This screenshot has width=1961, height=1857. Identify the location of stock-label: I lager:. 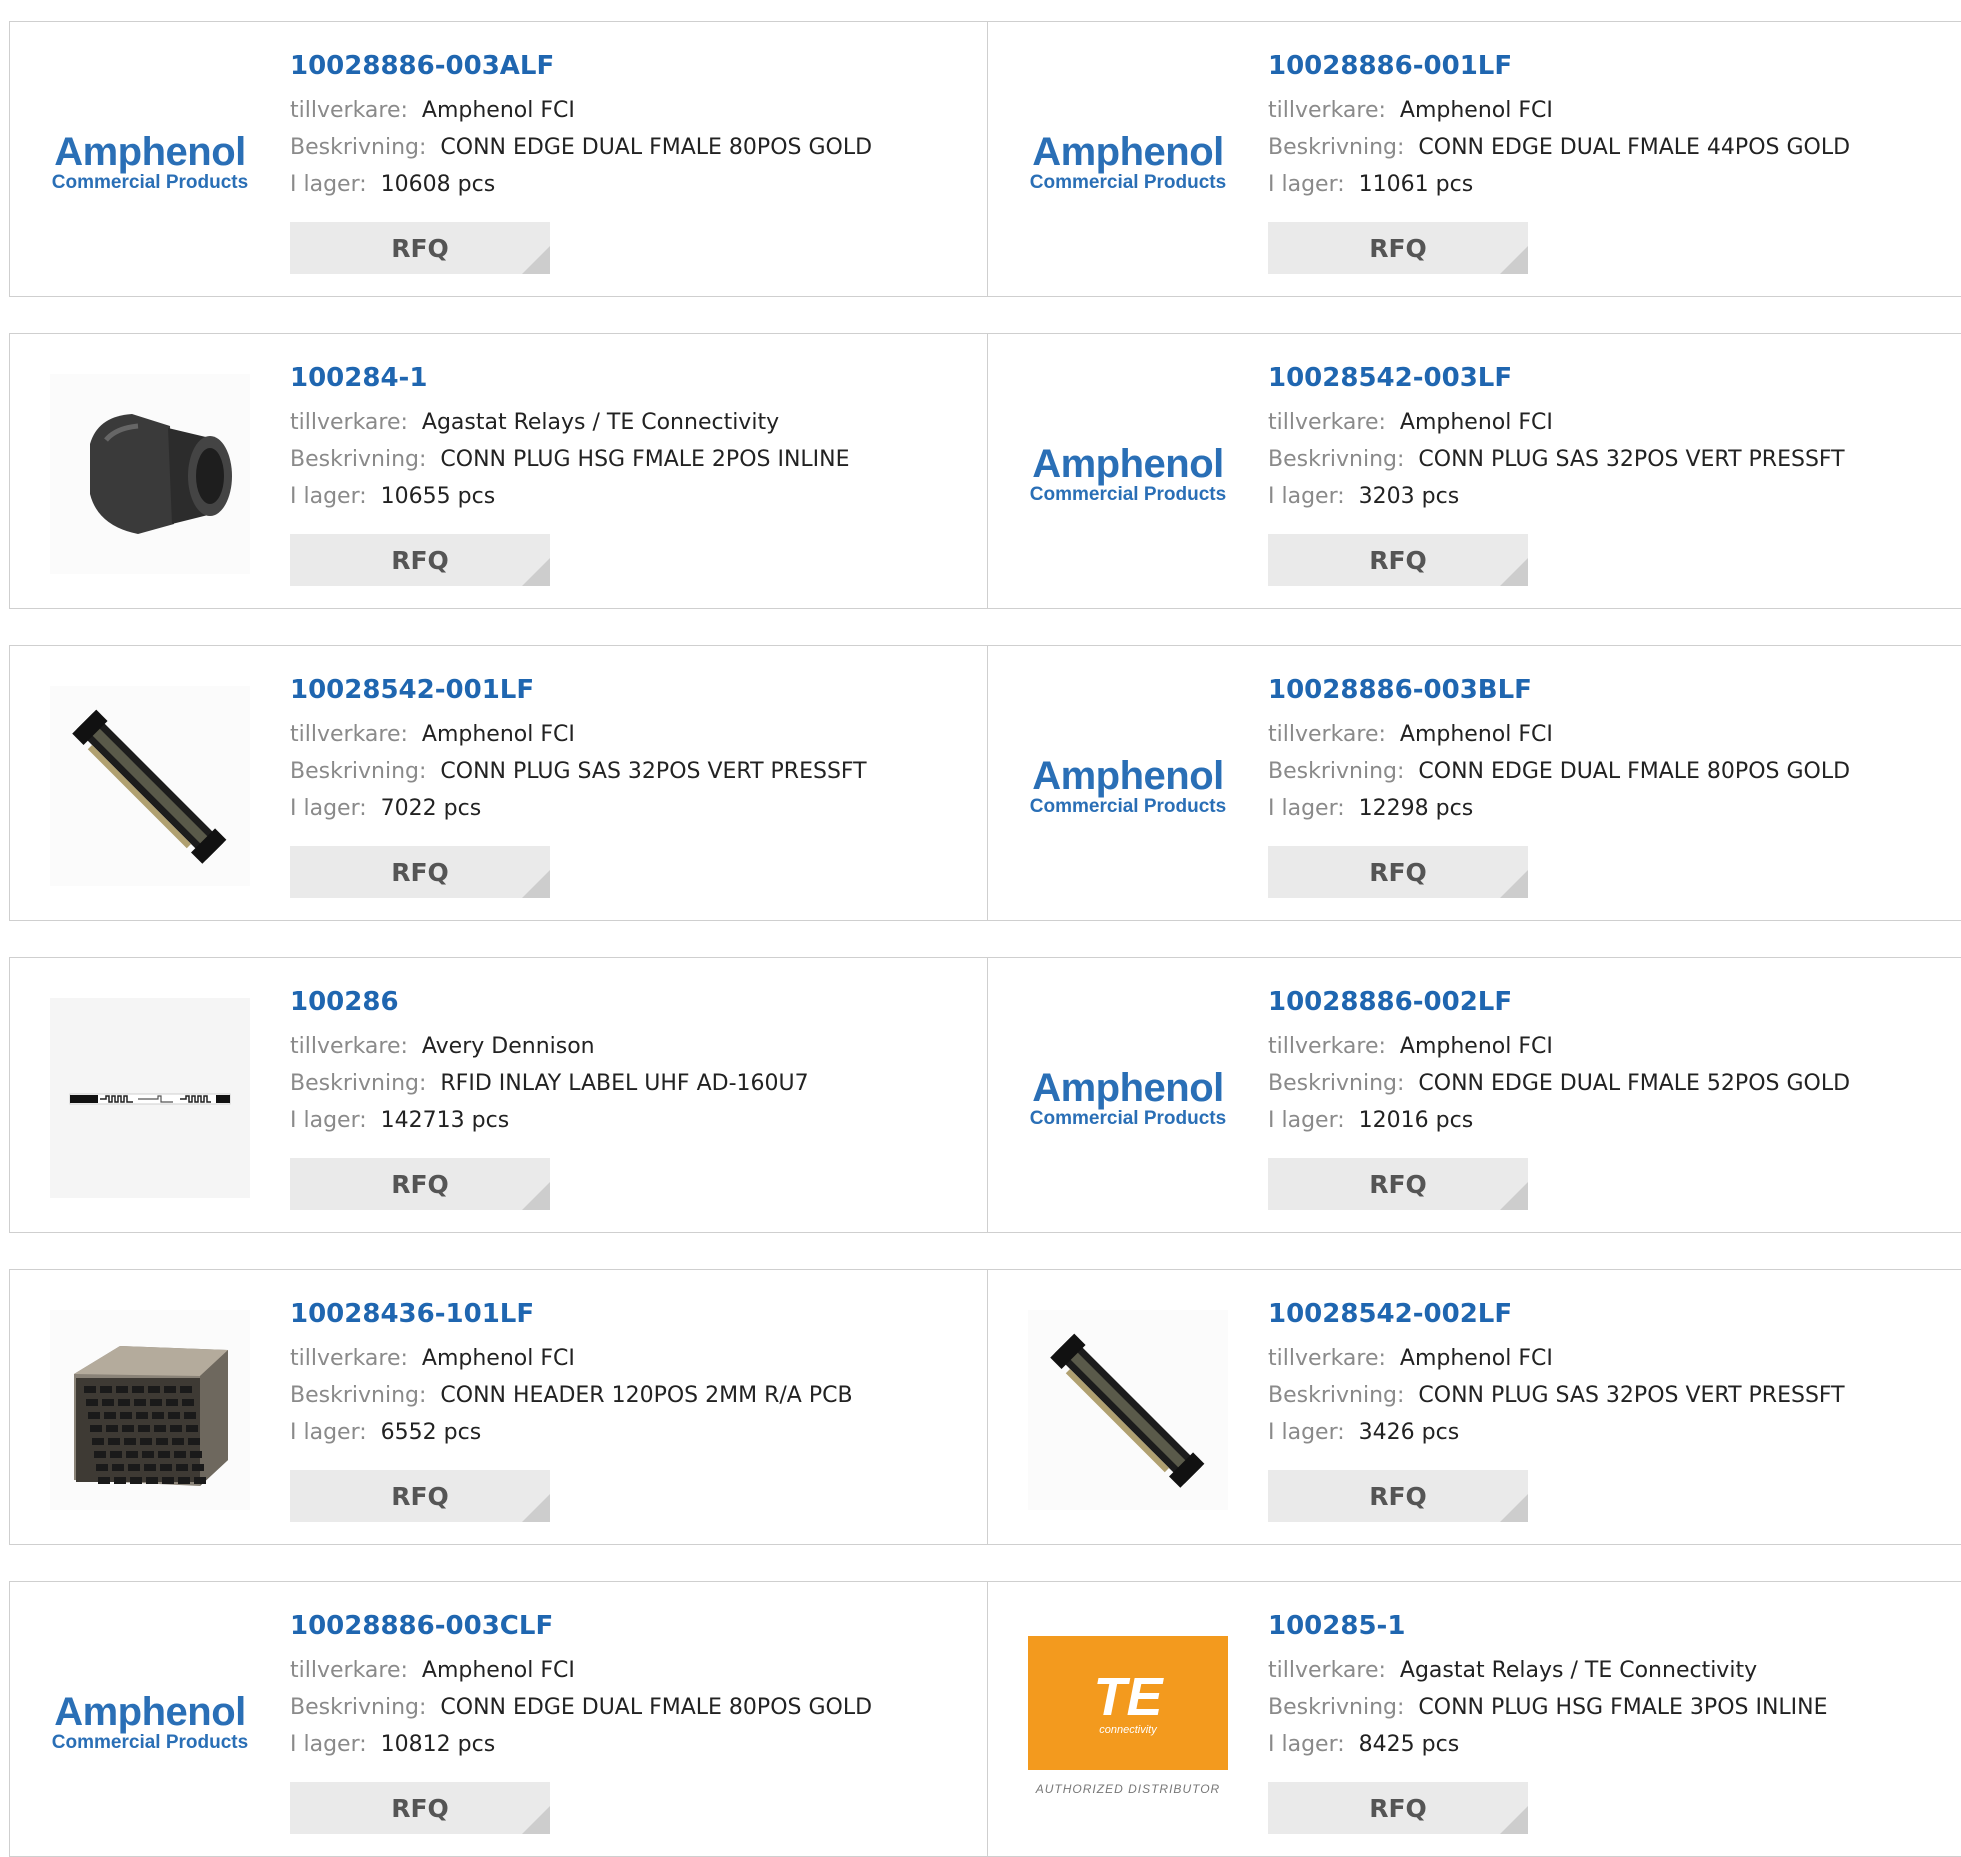
(1306, 808).